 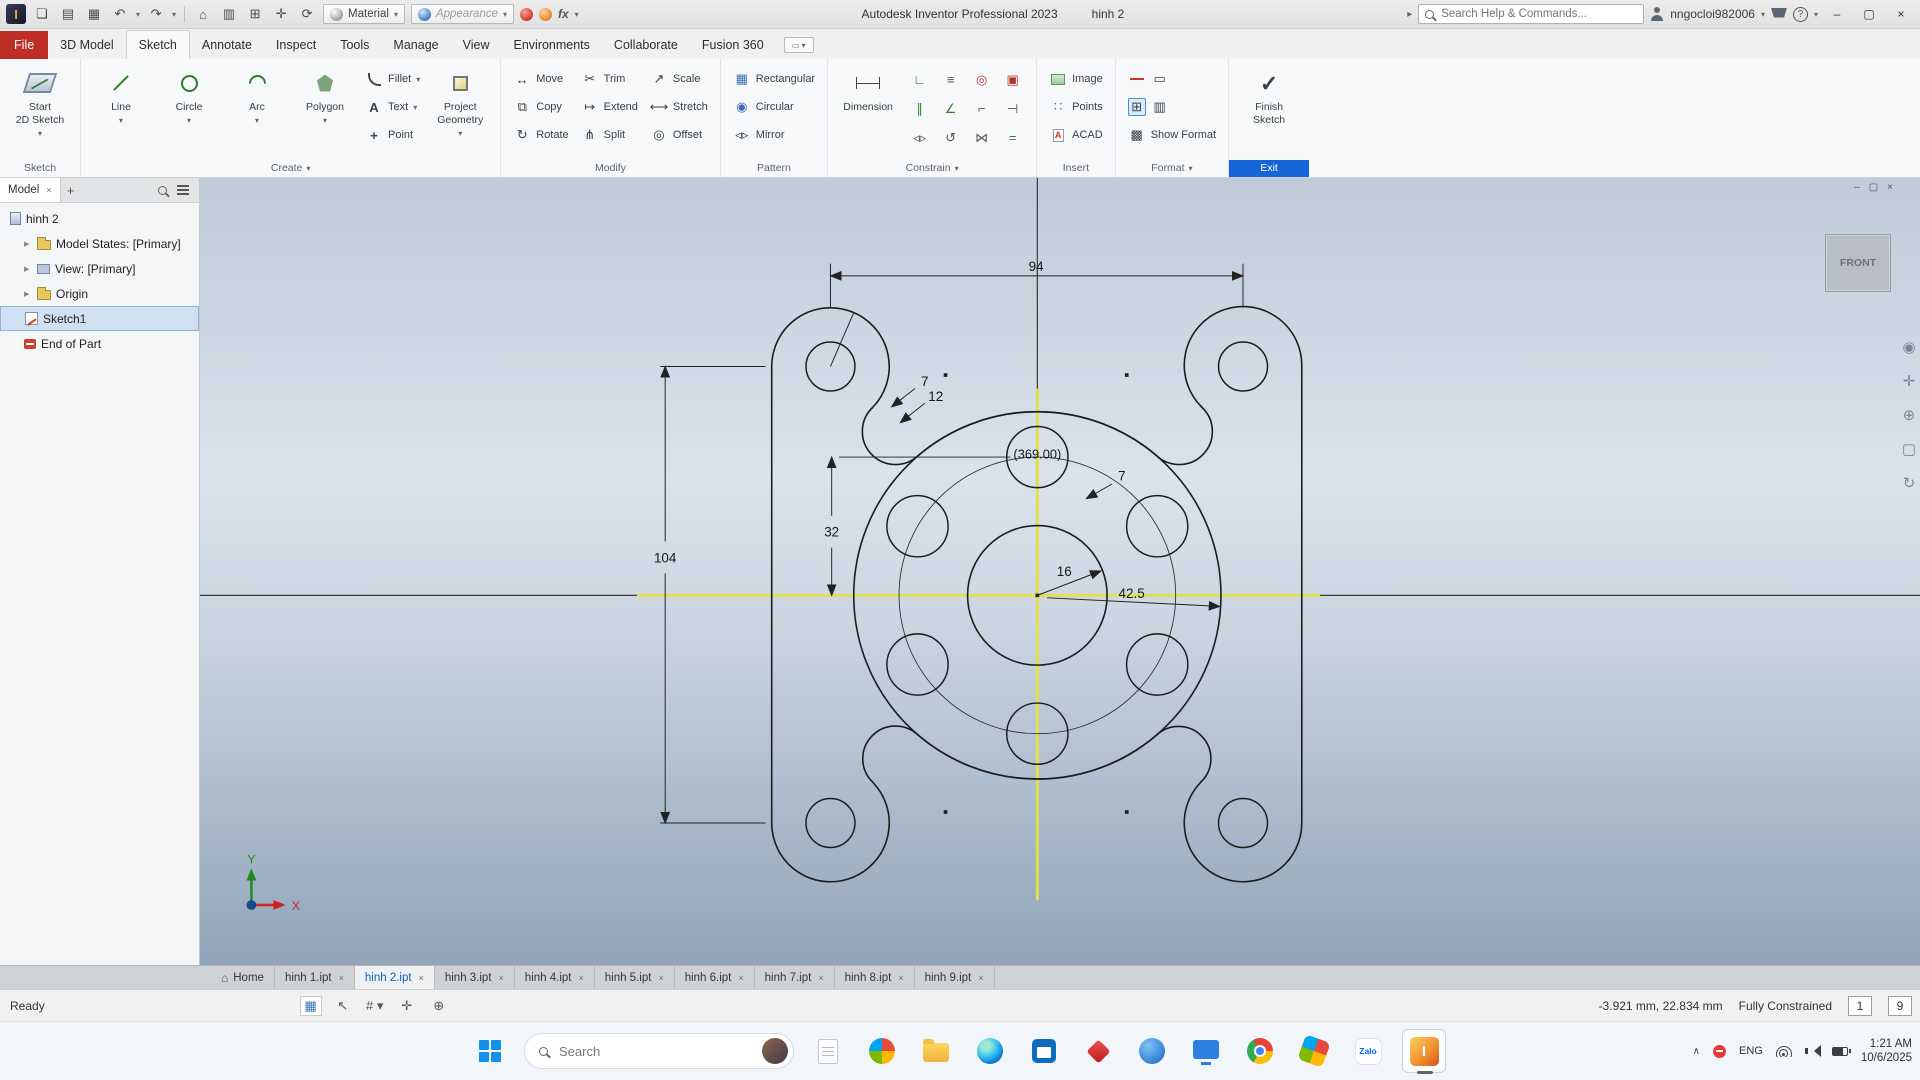 What do you see at coordinates (1886, 1051) in the screenshot?
I see `clock: 1:21 AM 10/6/2025` at bounding box center [1886, 1051].